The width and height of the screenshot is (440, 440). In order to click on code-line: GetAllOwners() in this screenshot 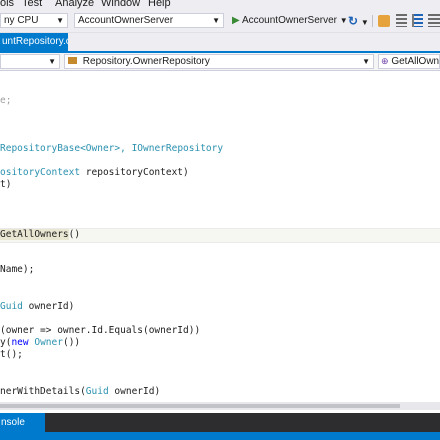, I will do `click(40, 235)`.